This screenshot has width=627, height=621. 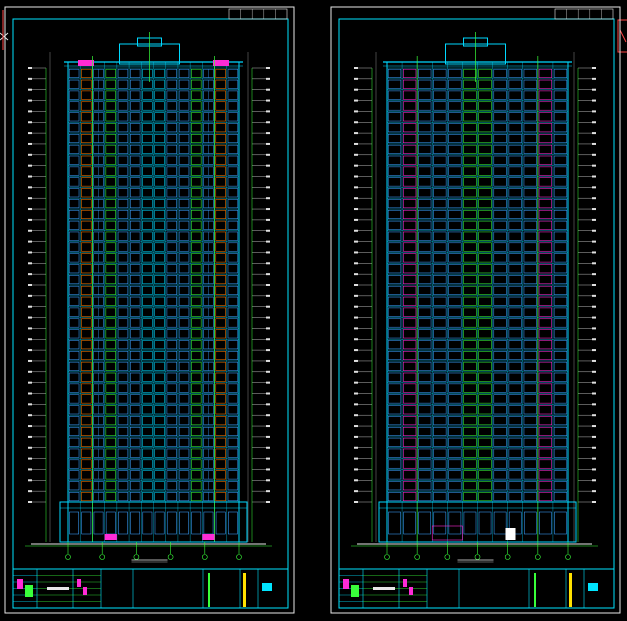 What do you see at coordinates (58, 588) in the screenshot?
I see `title-block-text` at bounding box center [58, 588].